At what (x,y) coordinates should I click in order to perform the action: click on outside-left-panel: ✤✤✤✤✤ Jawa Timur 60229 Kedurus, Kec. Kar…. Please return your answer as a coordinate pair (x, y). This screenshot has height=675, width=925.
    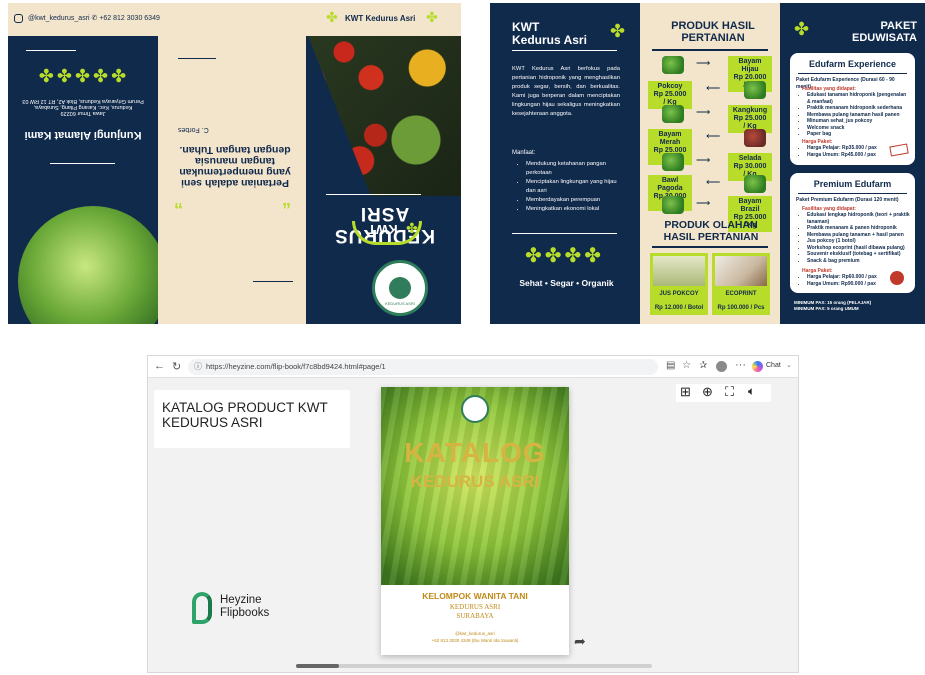
    Looking at the image, I should click on (88, 180).